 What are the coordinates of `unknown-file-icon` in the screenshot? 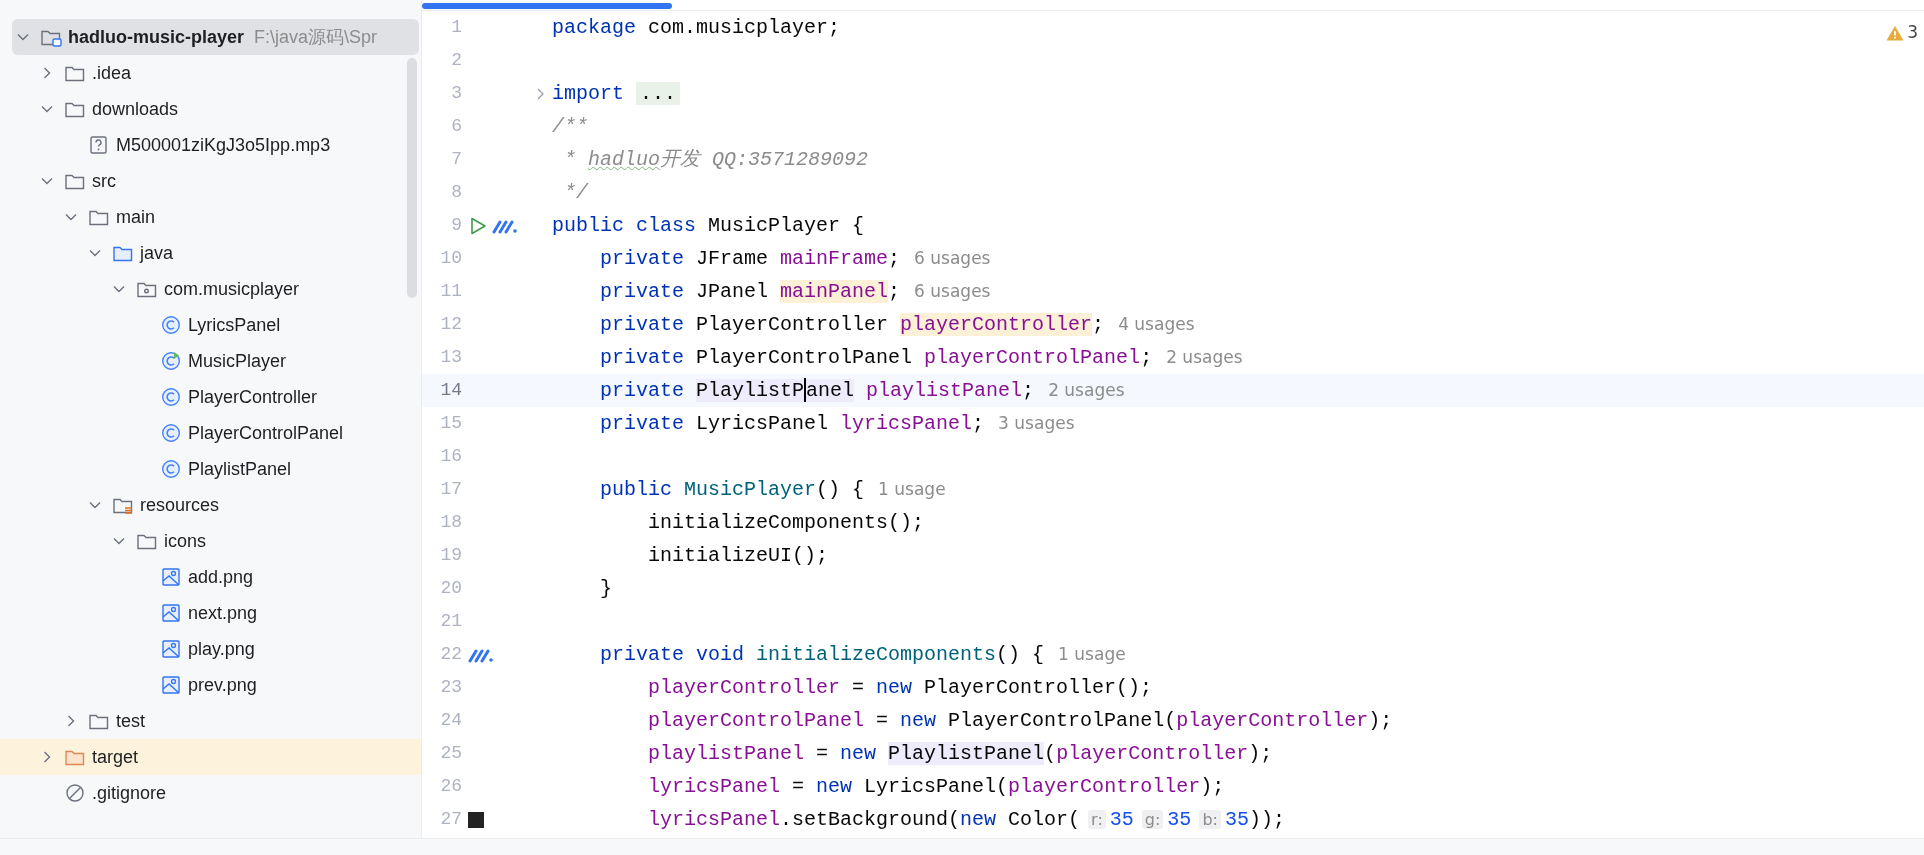 It's located at (99, 145).